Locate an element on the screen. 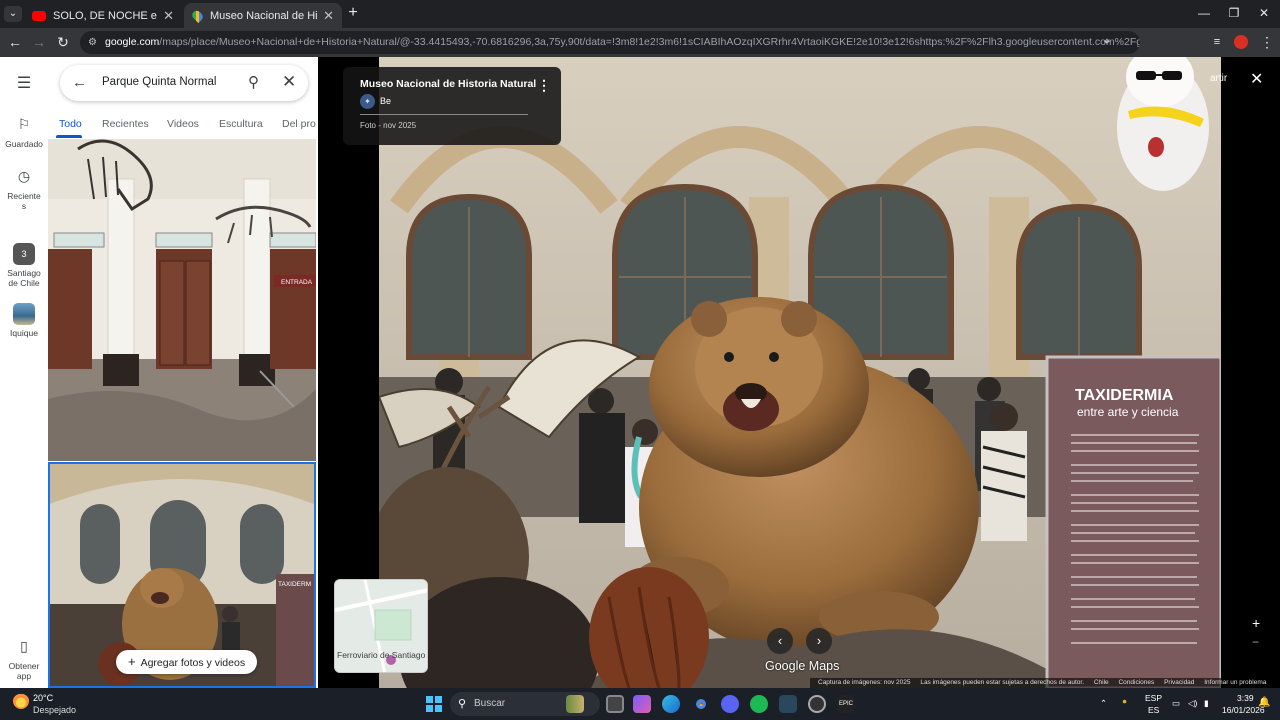  rail-item-saved: ⚐ Guardado is located at coordinates (24, 131).